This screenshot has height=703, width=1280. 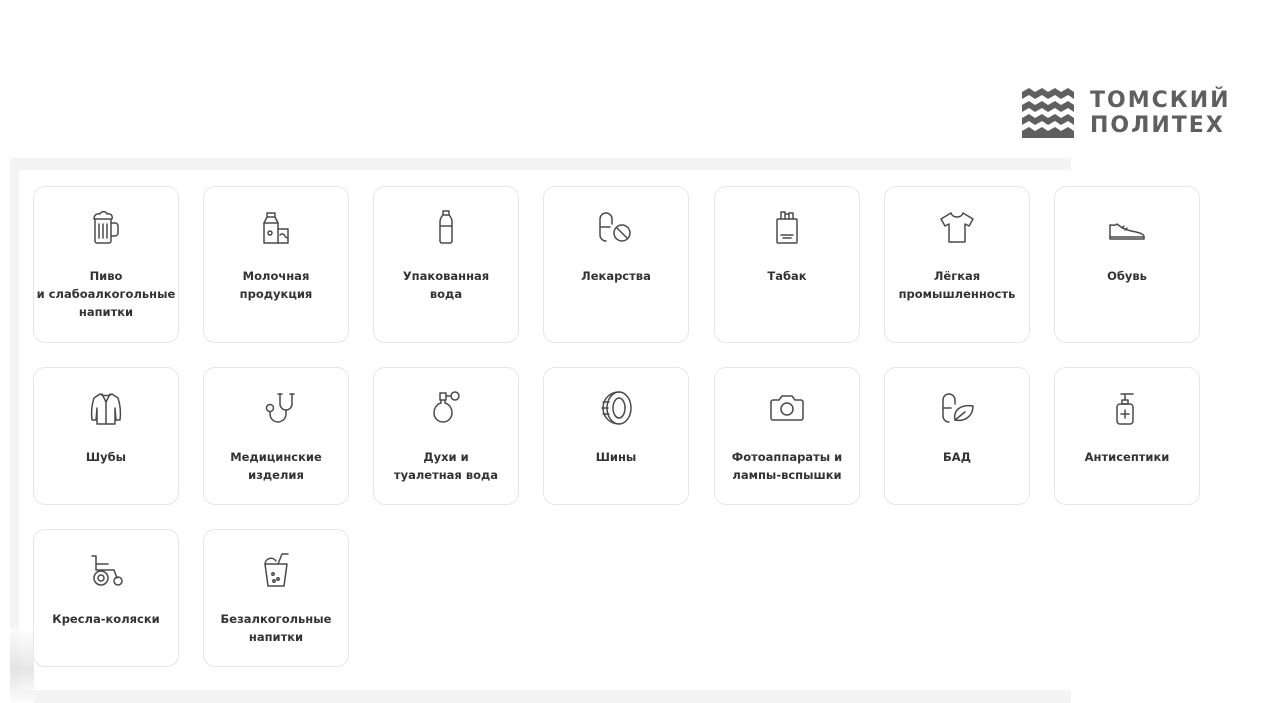 What do you see at coordinates (280, 408) in the screenshot?
I see `stethoscope-icon` at bounding box center [280, 408].